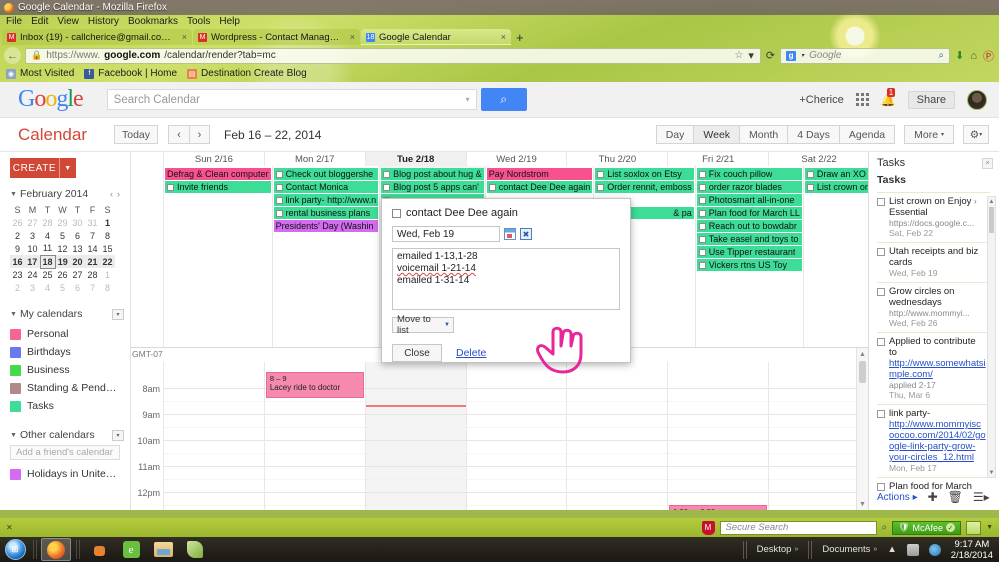  I want to click on all-day-event: Take easel and toys to, so click(749, 239).